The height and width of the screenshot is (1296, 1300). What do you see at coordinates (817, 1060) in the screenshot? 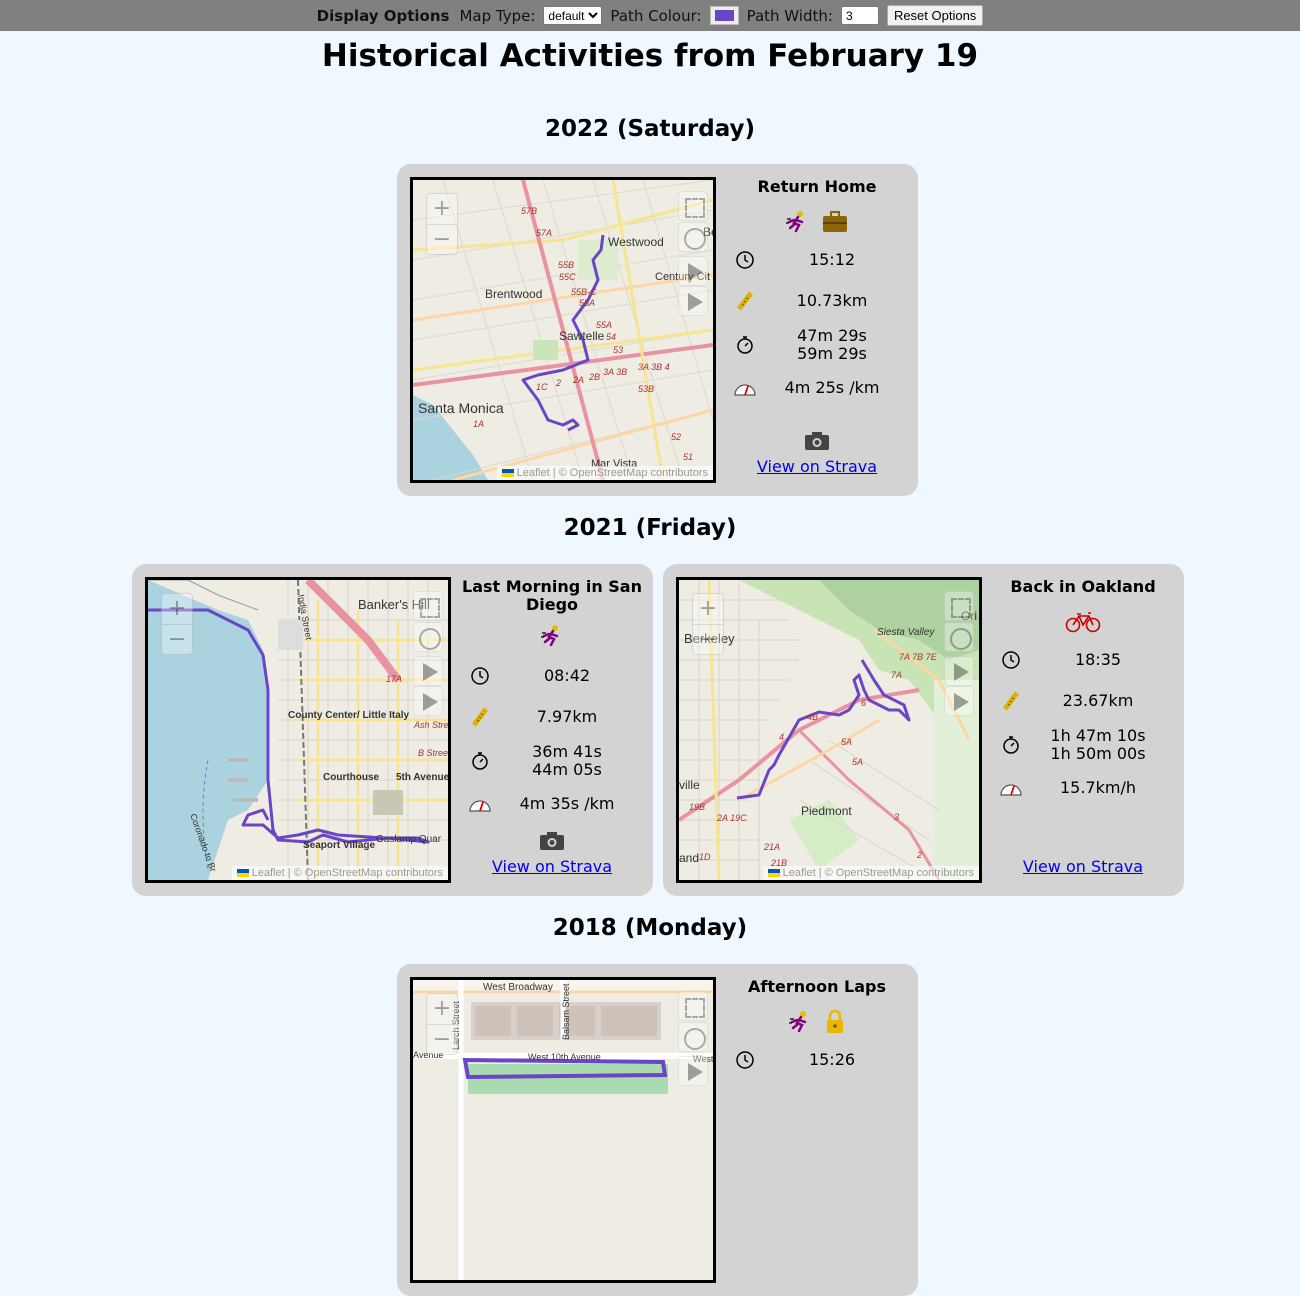
I see `start-time-row: 15:26` at bounding box center [817, 1060].